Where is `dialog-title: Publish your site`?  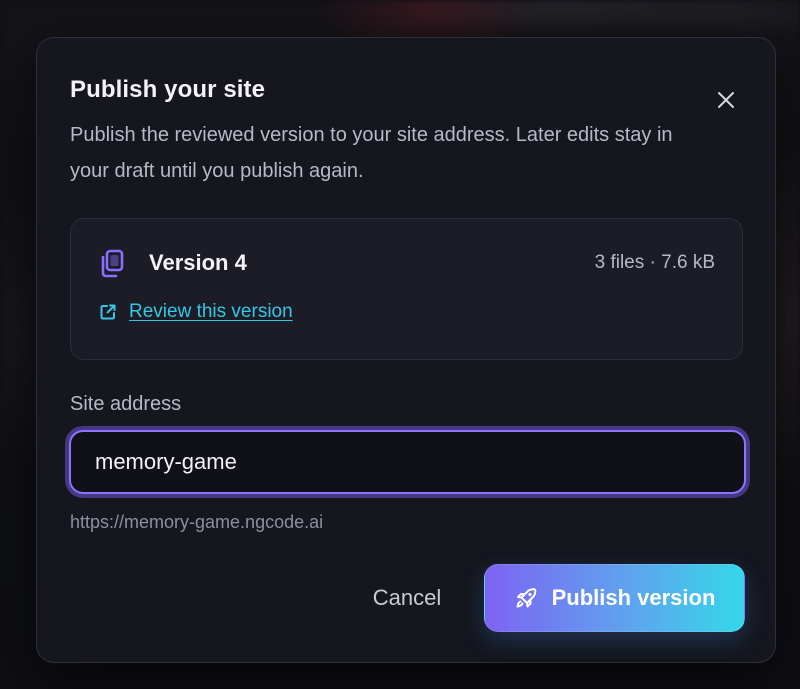 dialog-title: Publish your site is located at coordinates (168, 89).